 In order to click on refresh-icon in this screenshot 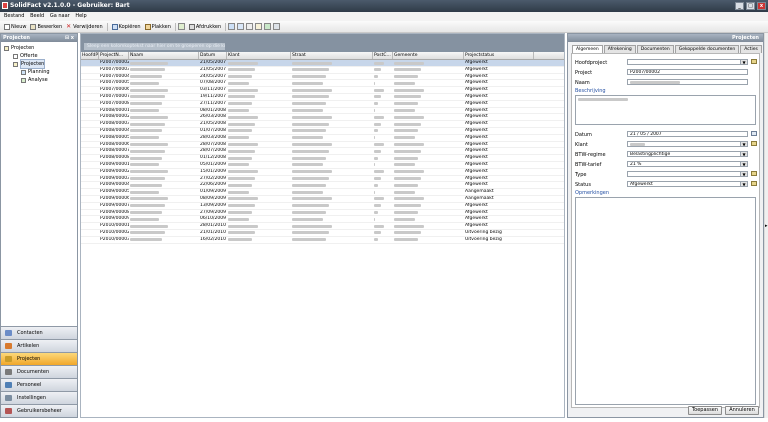, I will do `click(181, 26)`.